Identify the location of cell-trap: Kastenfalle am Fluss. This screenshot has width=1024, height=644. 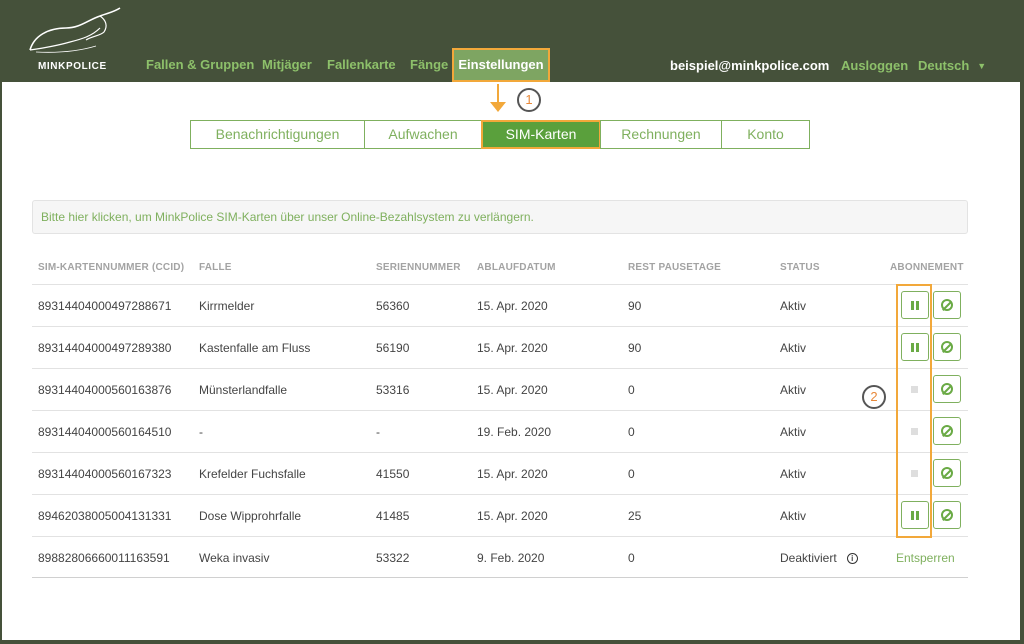
(255, 348).